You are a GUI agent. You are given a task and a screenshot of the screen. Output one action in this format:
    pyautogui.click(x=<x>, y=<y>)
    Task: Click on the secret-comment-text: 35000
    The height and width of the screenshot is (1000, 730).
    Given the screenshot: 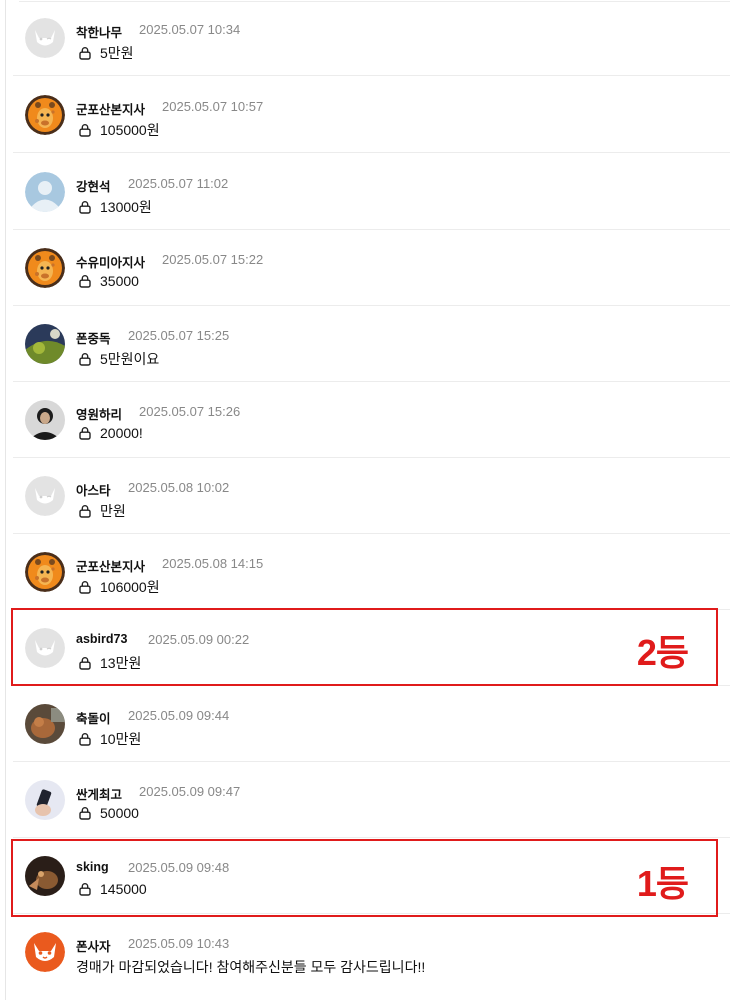 What is the action you would take?
    pyautogui.click(x=108, y=281)
    